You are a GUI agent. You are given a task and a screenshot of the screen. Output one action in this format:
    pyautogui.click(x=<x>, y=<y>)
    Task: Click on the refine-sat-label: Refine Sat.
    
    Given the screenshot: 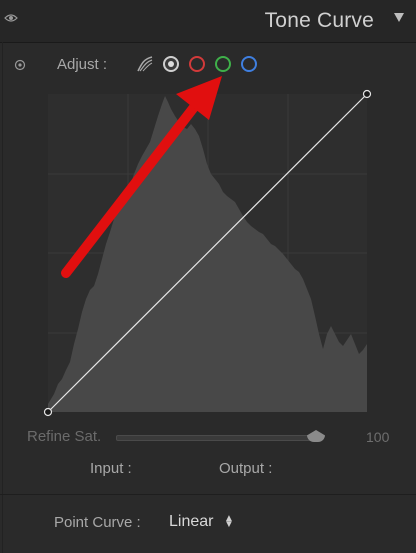 What is the action you would take?
    pyautogui.click(x=64, y=436)
    